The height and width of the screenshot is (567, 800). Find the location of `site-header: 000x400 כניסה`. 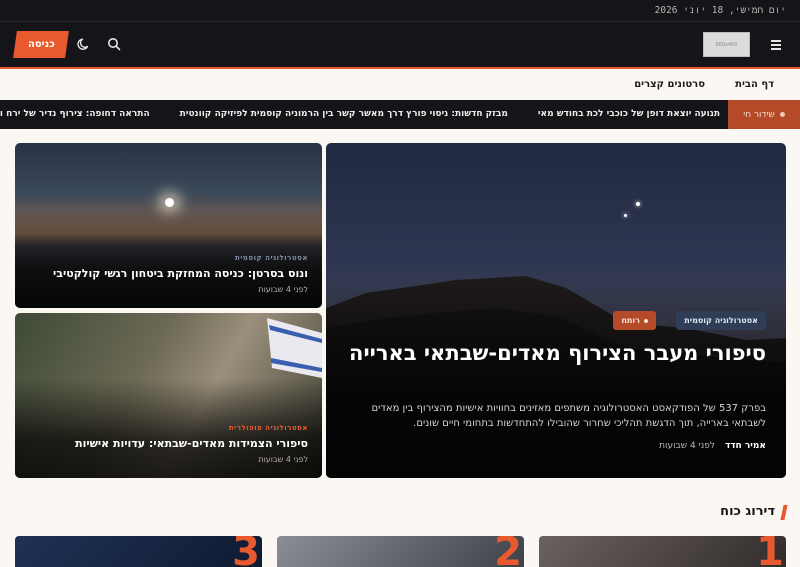

site-header: 000x400 כניסה is located at coordinates (400, 44).